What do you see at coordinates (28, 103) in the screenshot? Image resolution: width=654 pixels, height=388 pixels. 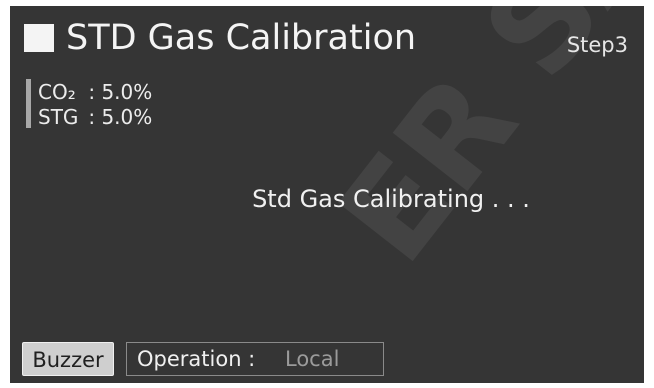 I see `gas-list-marker` at bounding box center [28, 103].